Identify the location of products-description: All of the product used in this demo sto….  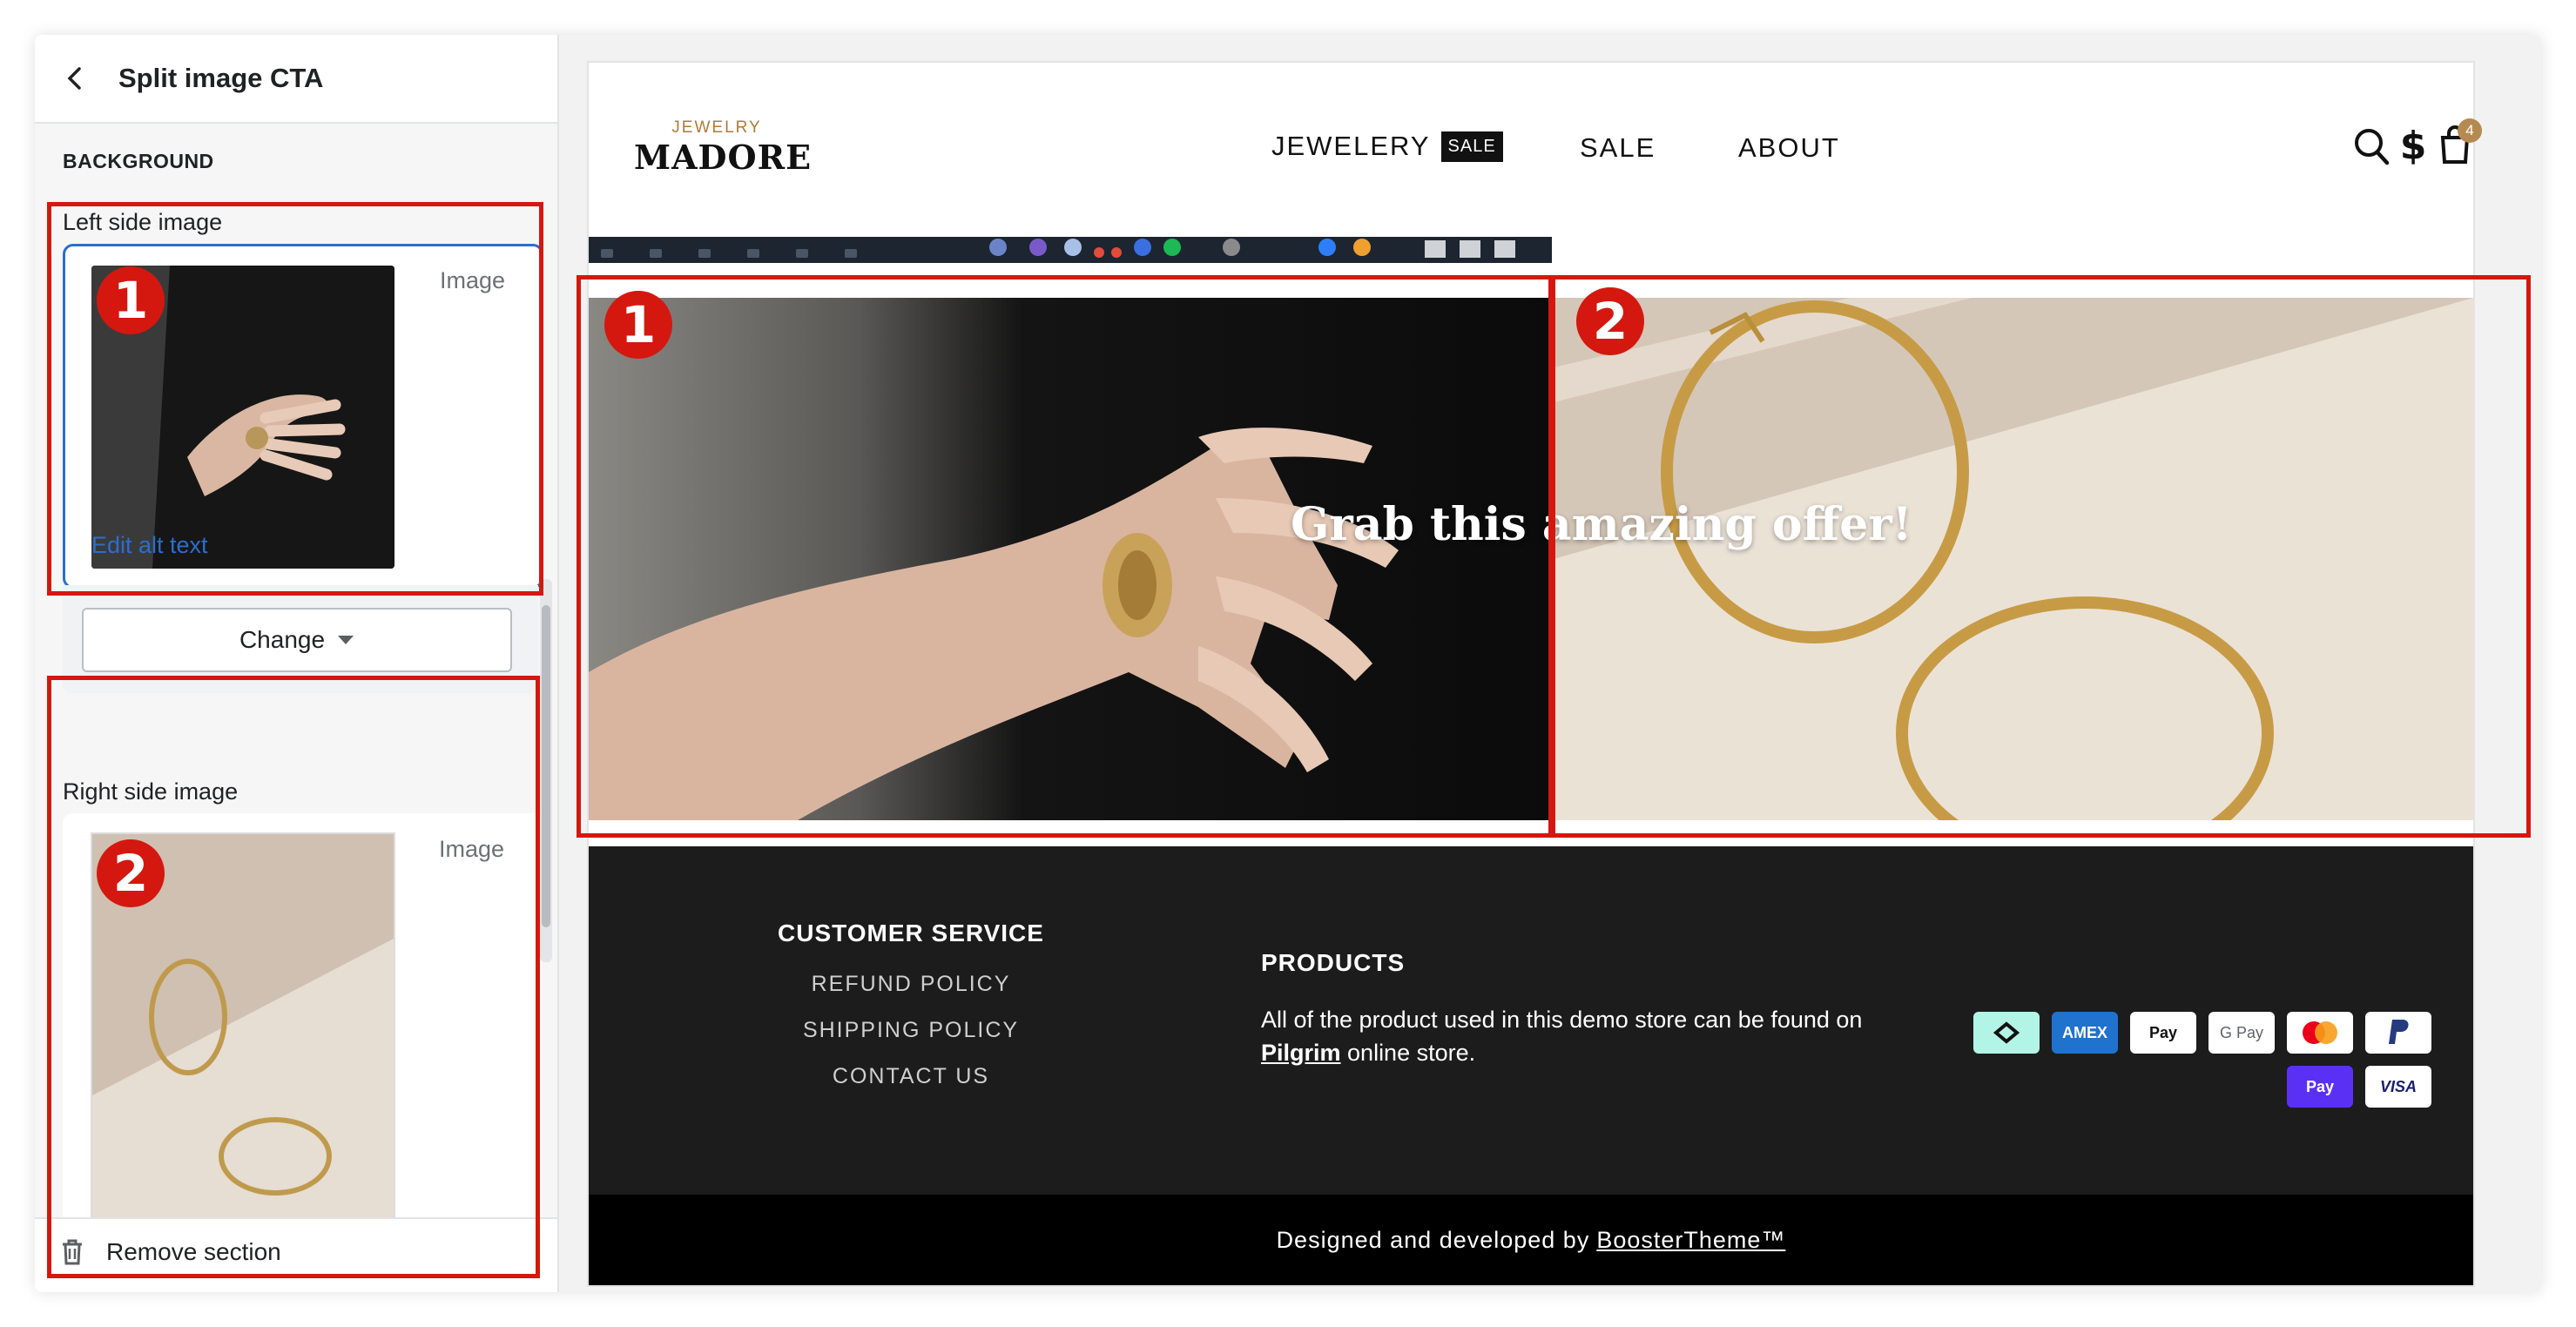
(1574, 1036).